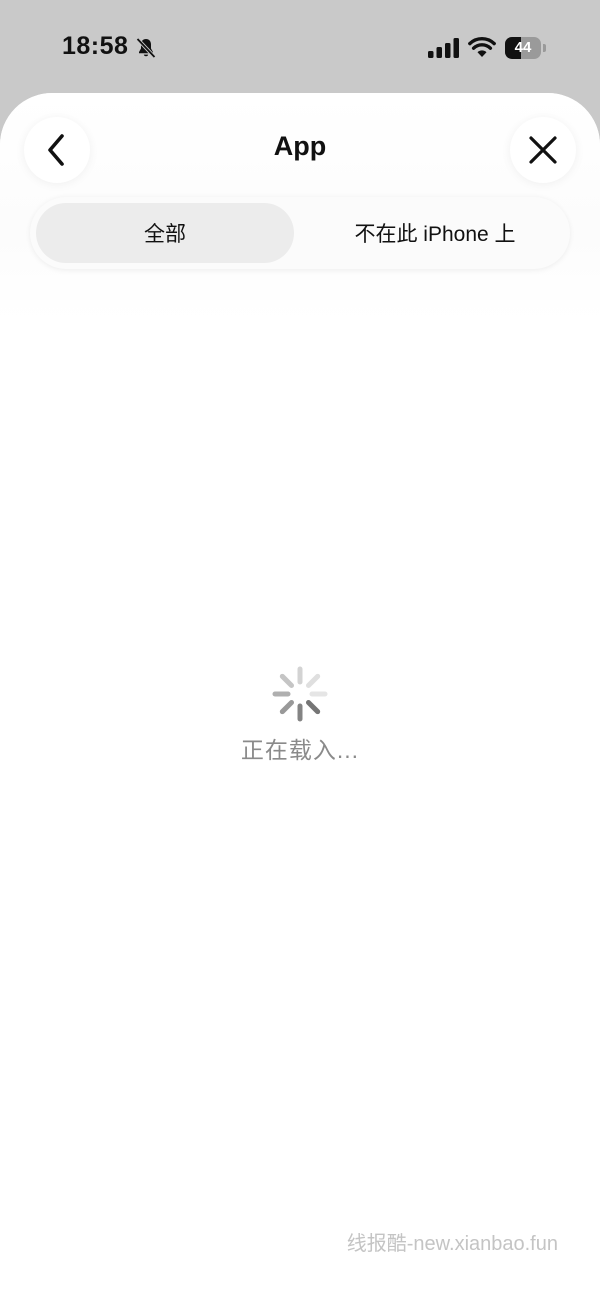  Describe the element at coordinates (300, 48) in the screenshot. I see `status-bar: 18:58 44` at that location.